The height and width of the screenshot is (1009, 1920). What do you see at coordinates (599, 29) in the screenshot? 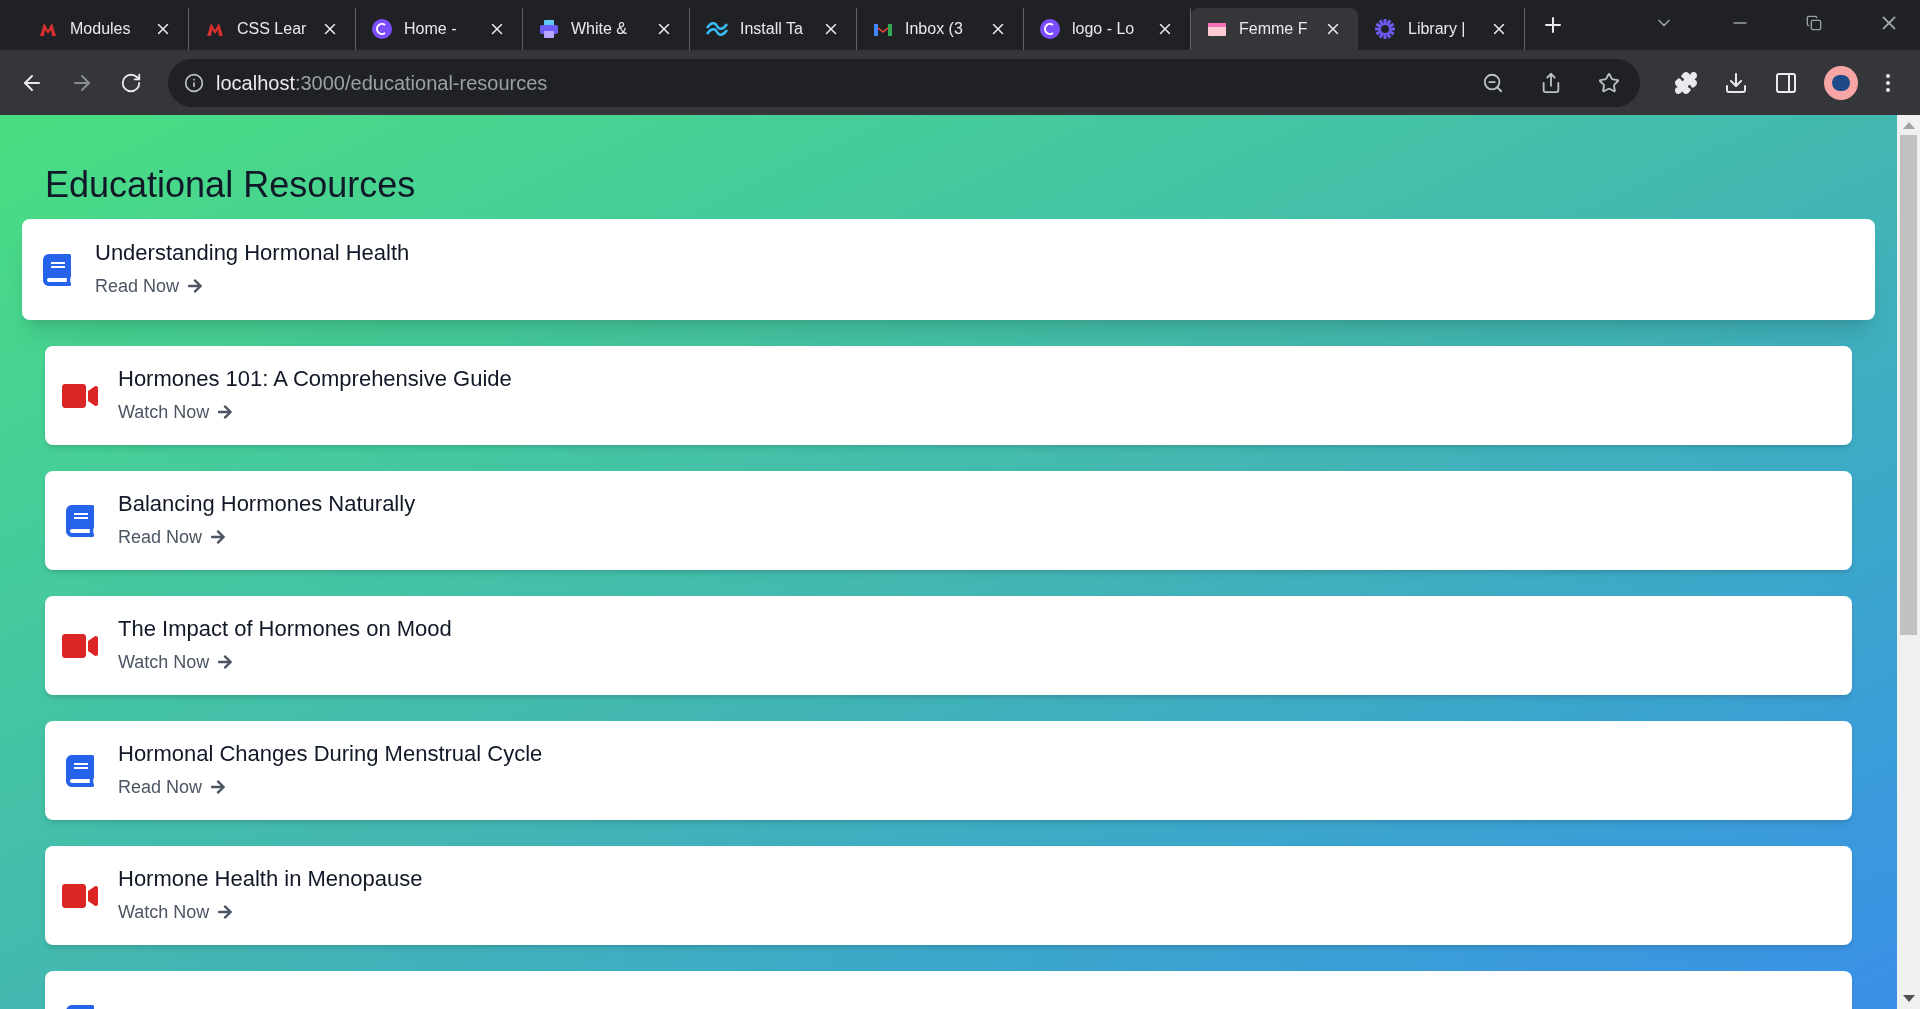
I see `tab-title: White &` at bounding box center [599, 29].